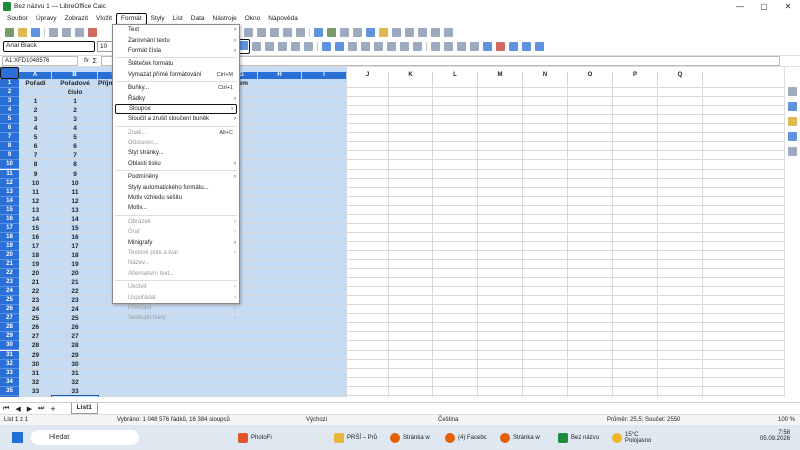 The height and width of the screenshot is (450, 800). What do you see at coordinates (35, 137) in the screenshot?
I see `cell-a: 5` at bounding box center [35, 137].